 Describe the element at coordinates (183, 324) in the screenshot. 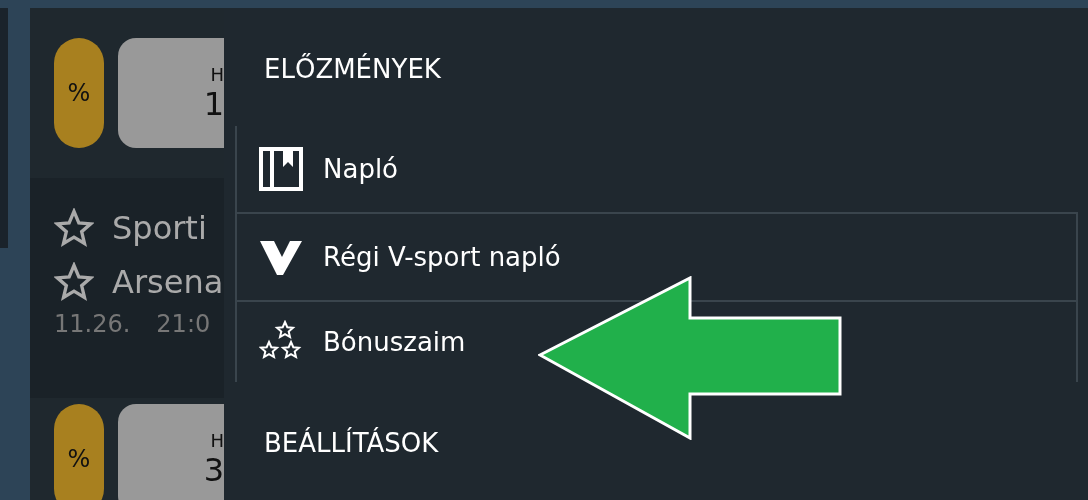

I see `match-time: 21:0` at that location.